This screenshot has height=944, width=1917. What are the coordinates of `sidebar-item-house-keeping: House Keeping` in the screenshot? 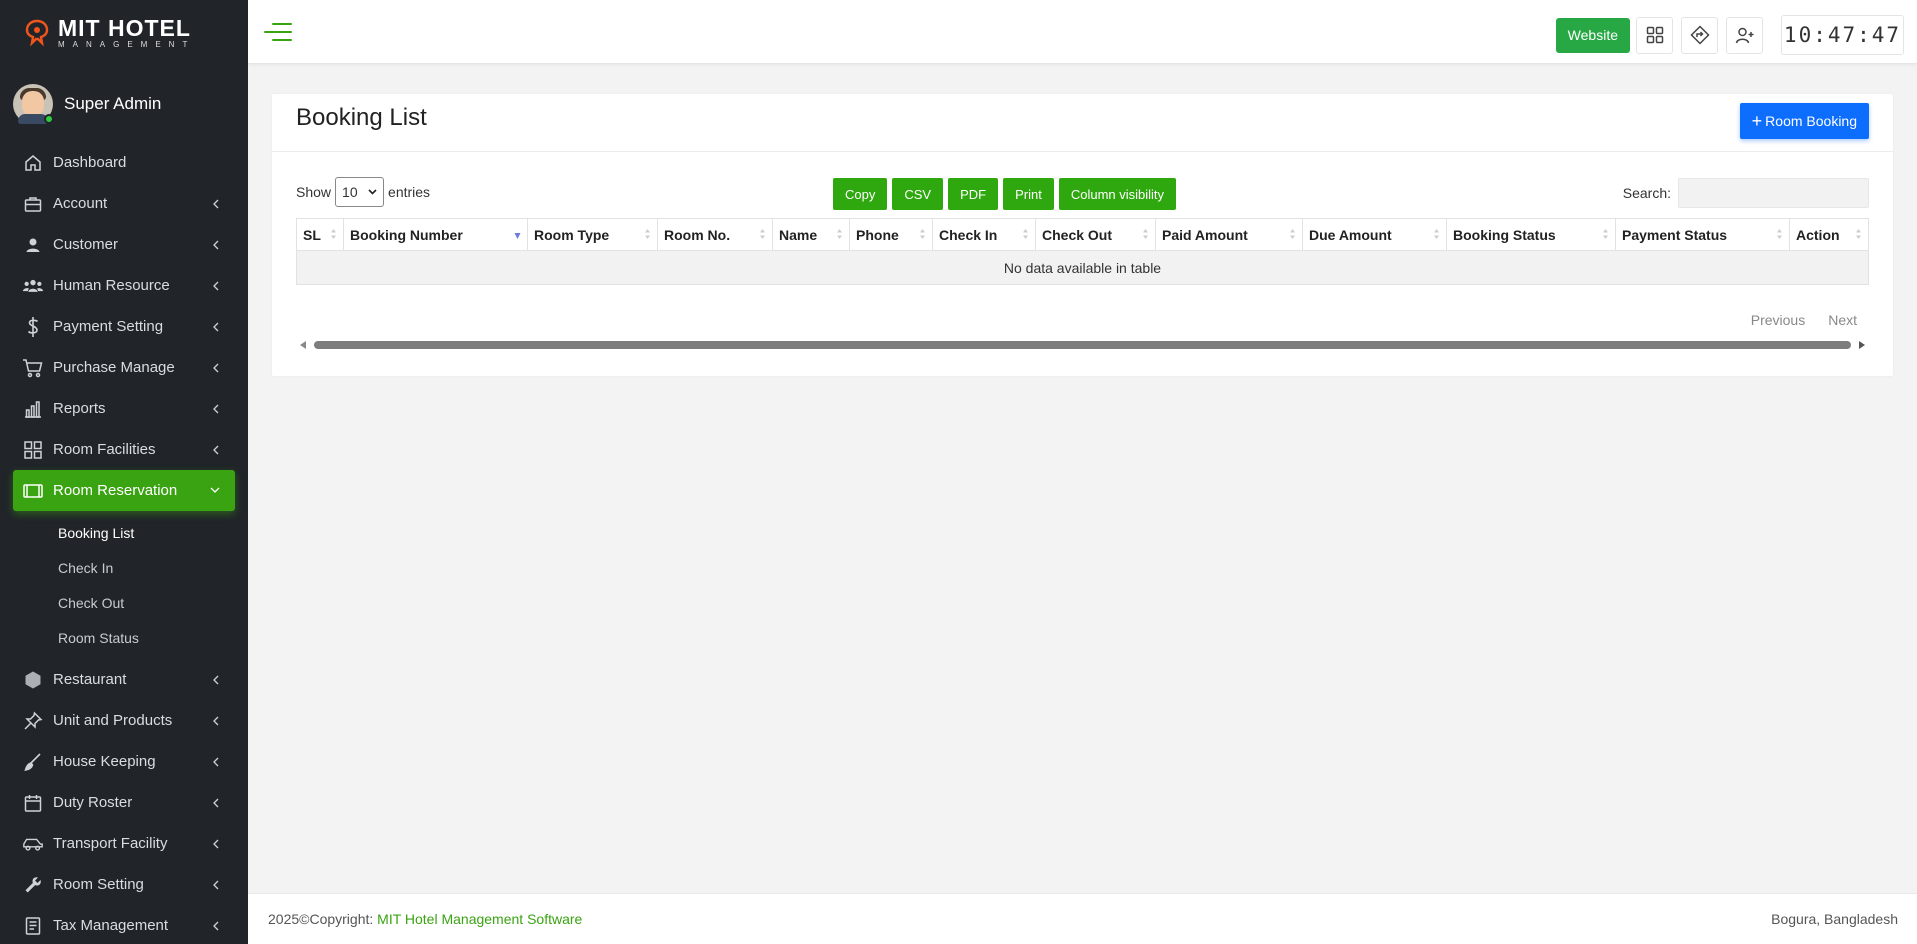 It's located at (124, 761).